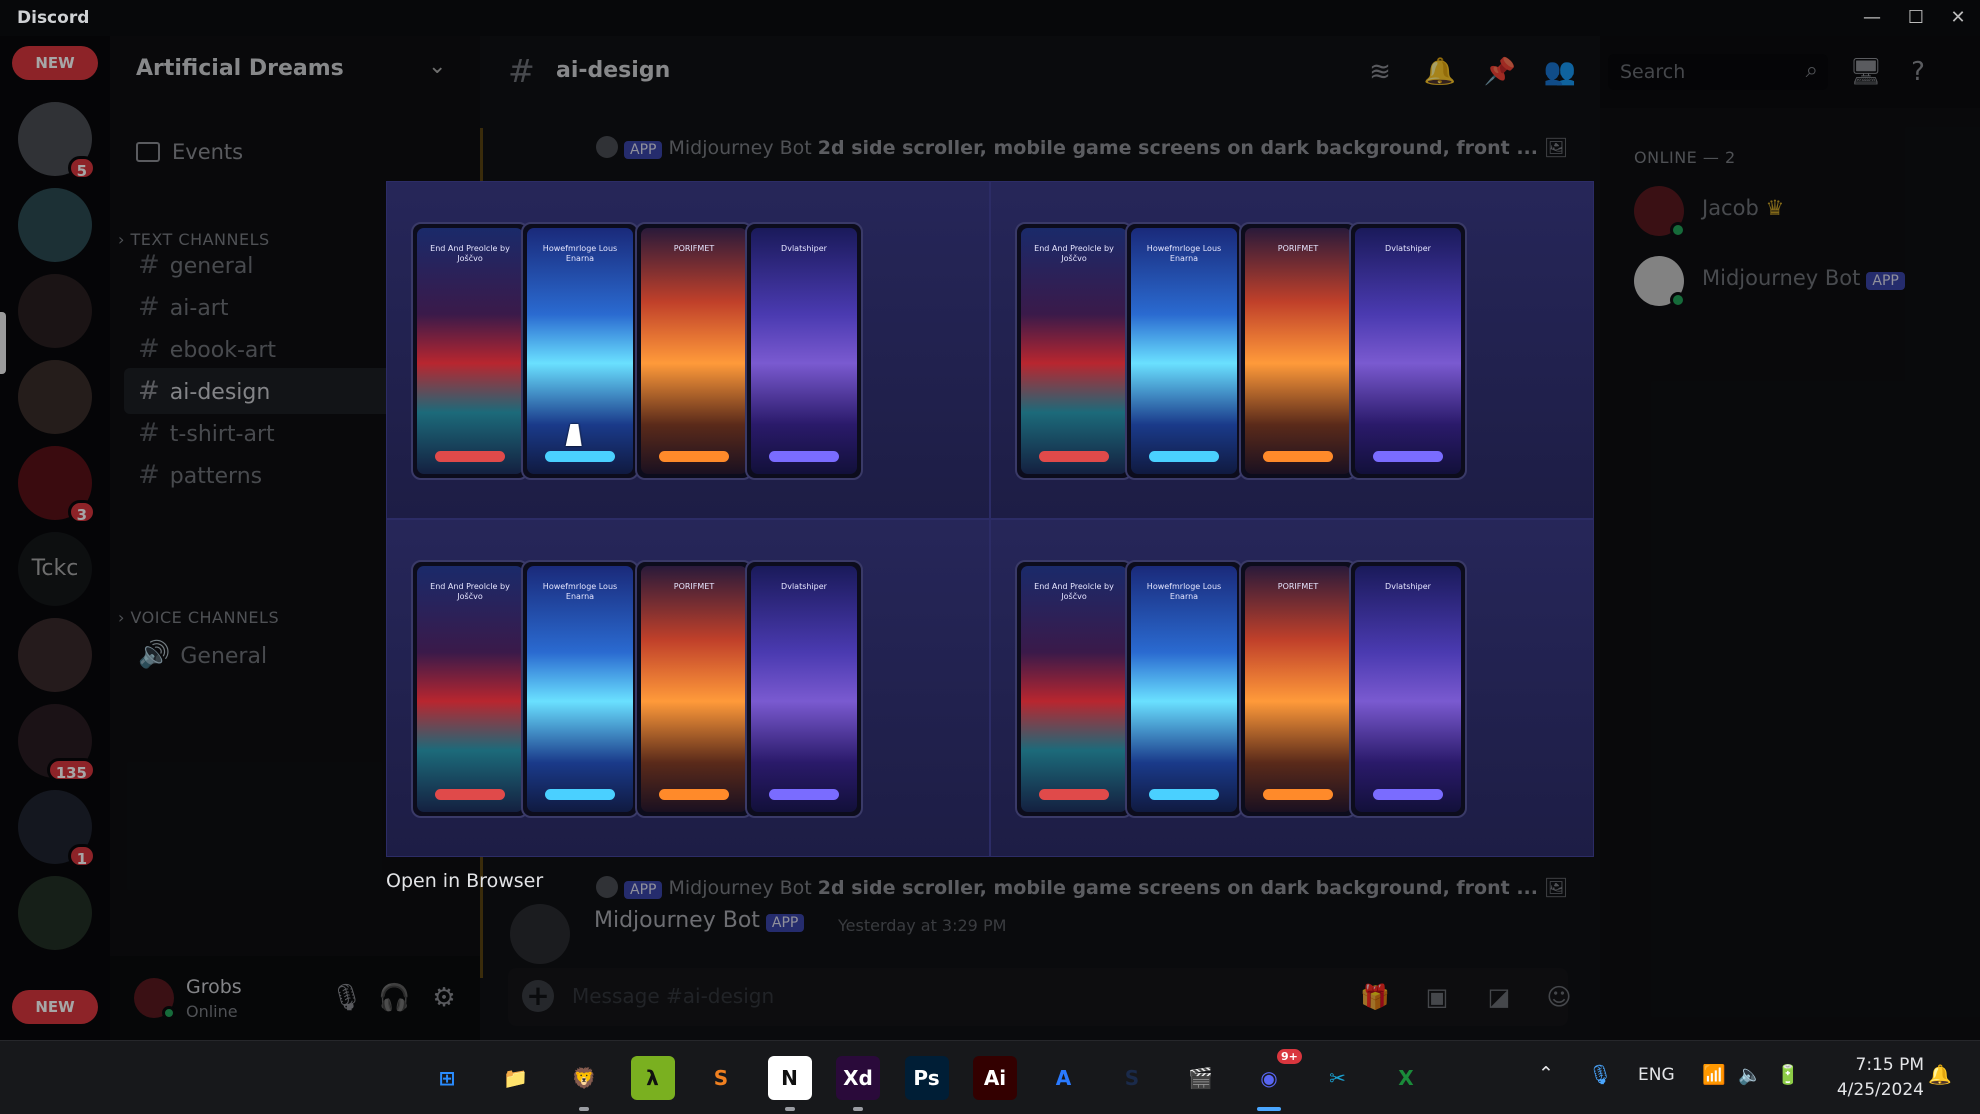 The width and height of the screenshot is (1980, 1114). I want to click on taskbar-illustrator-icon: Ai, so click(995, 1078).